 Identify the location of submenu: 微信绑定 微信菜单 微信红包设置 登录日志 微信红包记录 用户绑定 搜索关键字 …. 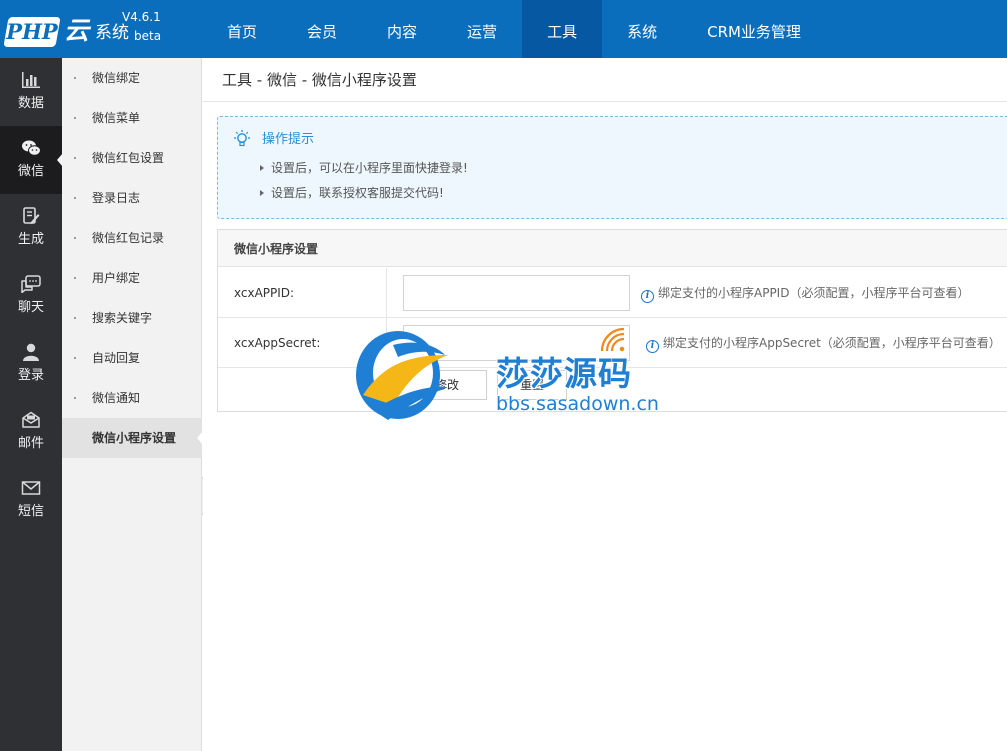
(132, 404).